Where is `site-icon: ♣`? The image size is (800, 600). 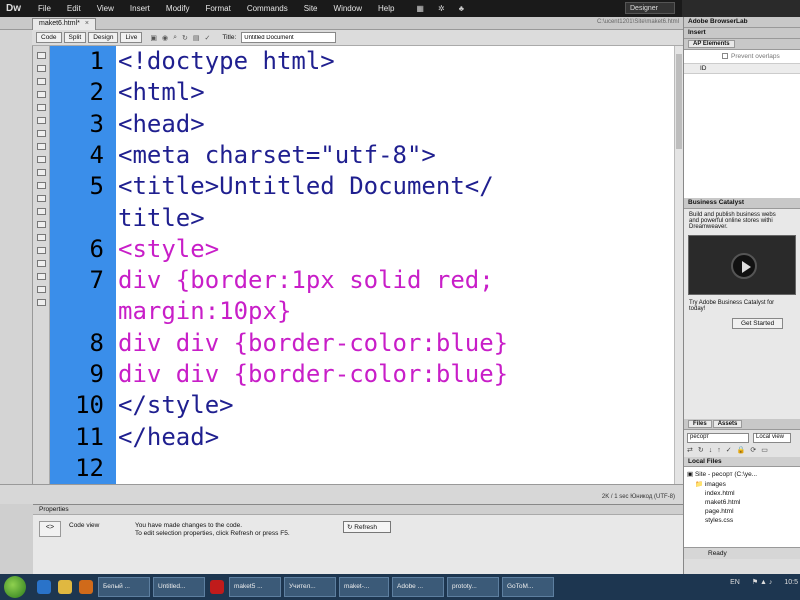
site-icon: ♣ is located at coordinates (461, 8).